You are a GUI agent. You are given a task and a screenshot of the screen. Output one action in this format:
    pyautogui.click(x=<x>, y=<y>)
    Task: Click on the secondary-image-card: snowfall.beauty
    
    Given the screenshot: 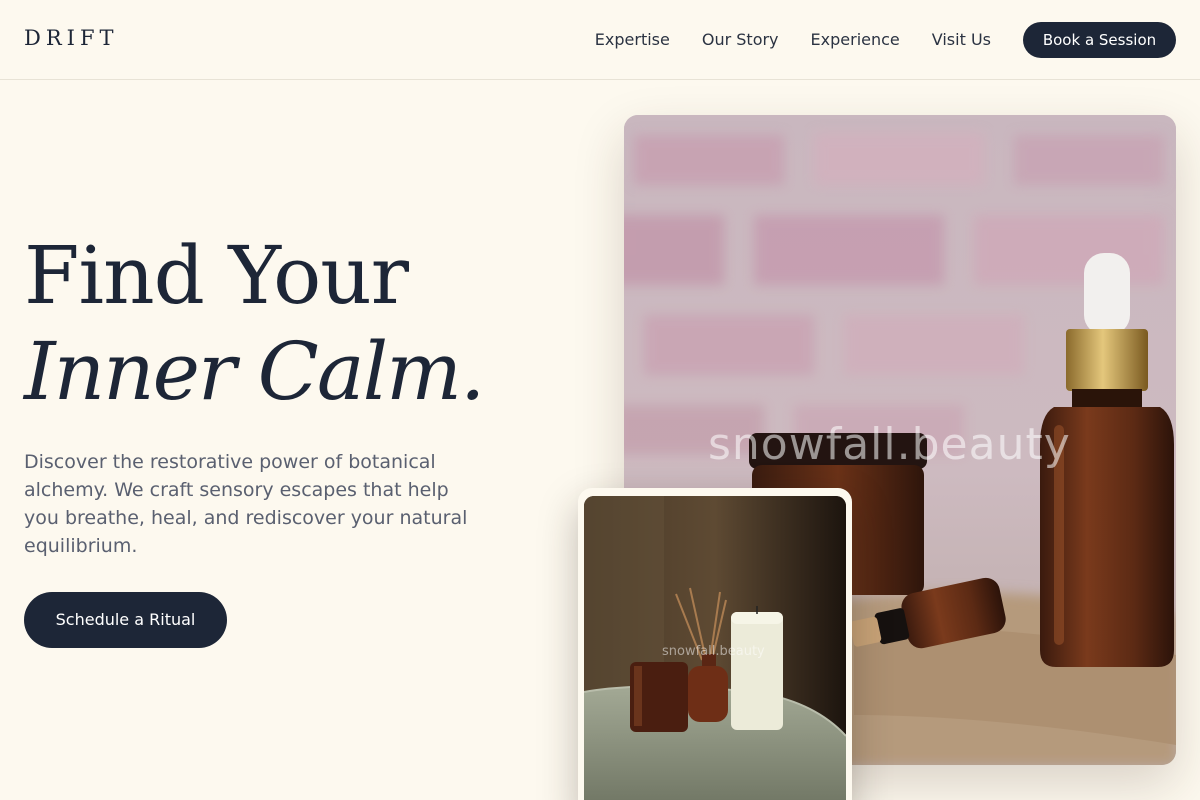 What is the action you would take?
    pyautogui.click(x=715, y=644)
    